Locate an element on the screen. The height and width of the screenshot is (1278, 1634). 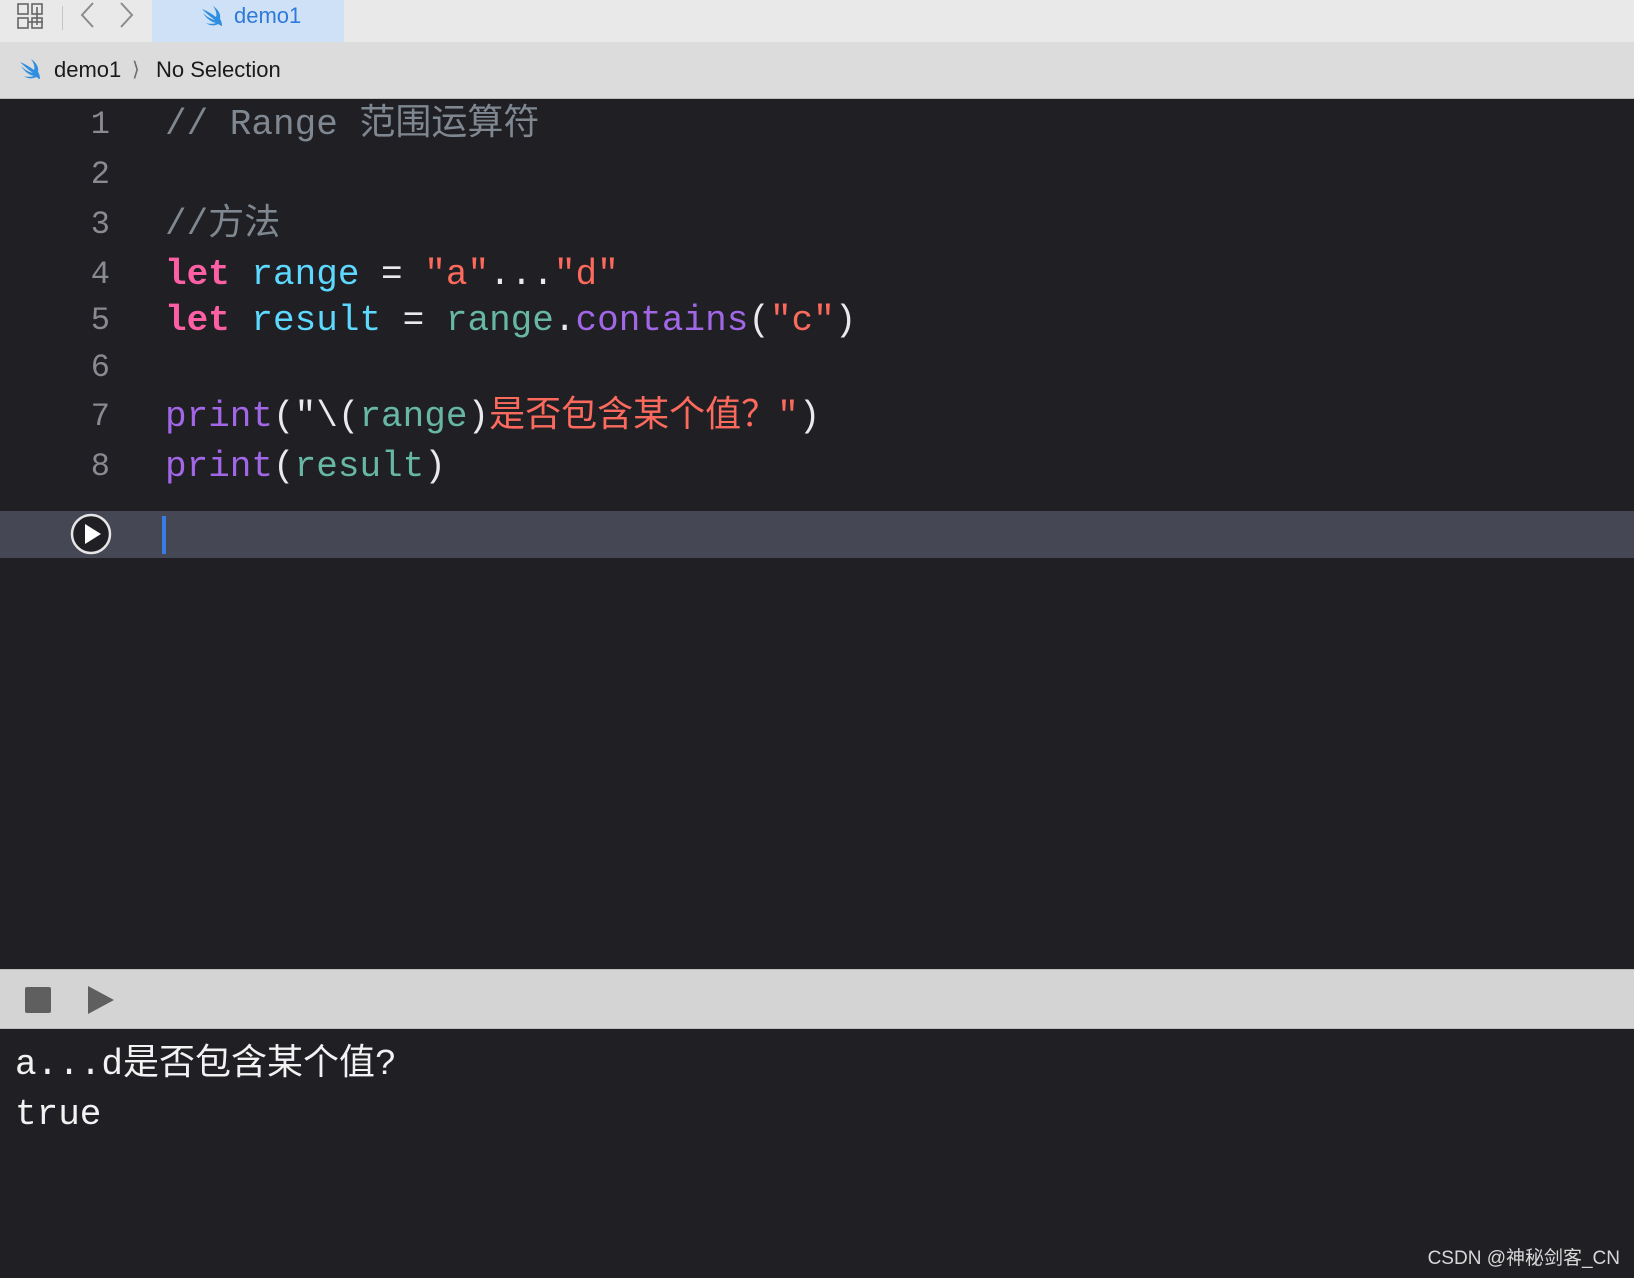
chevron-right-icon is located at coordinates (126, 16).